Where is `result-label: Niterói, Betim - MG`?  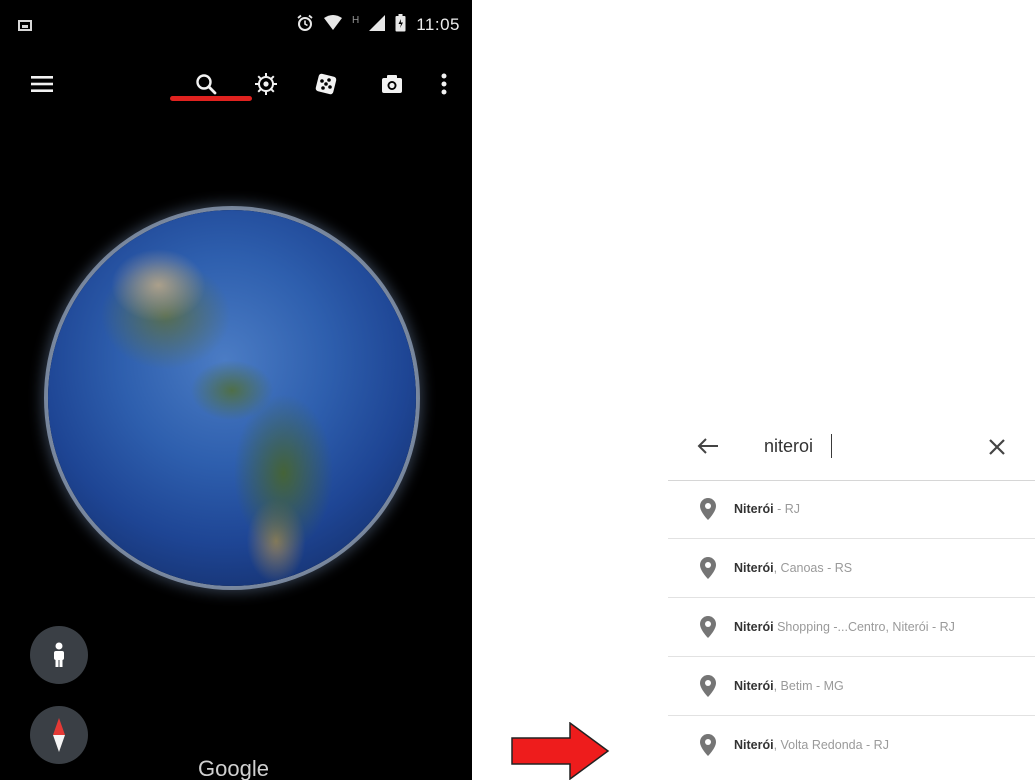 result-label: Niterói, Betim - MG is located at coordinates (789, 686).